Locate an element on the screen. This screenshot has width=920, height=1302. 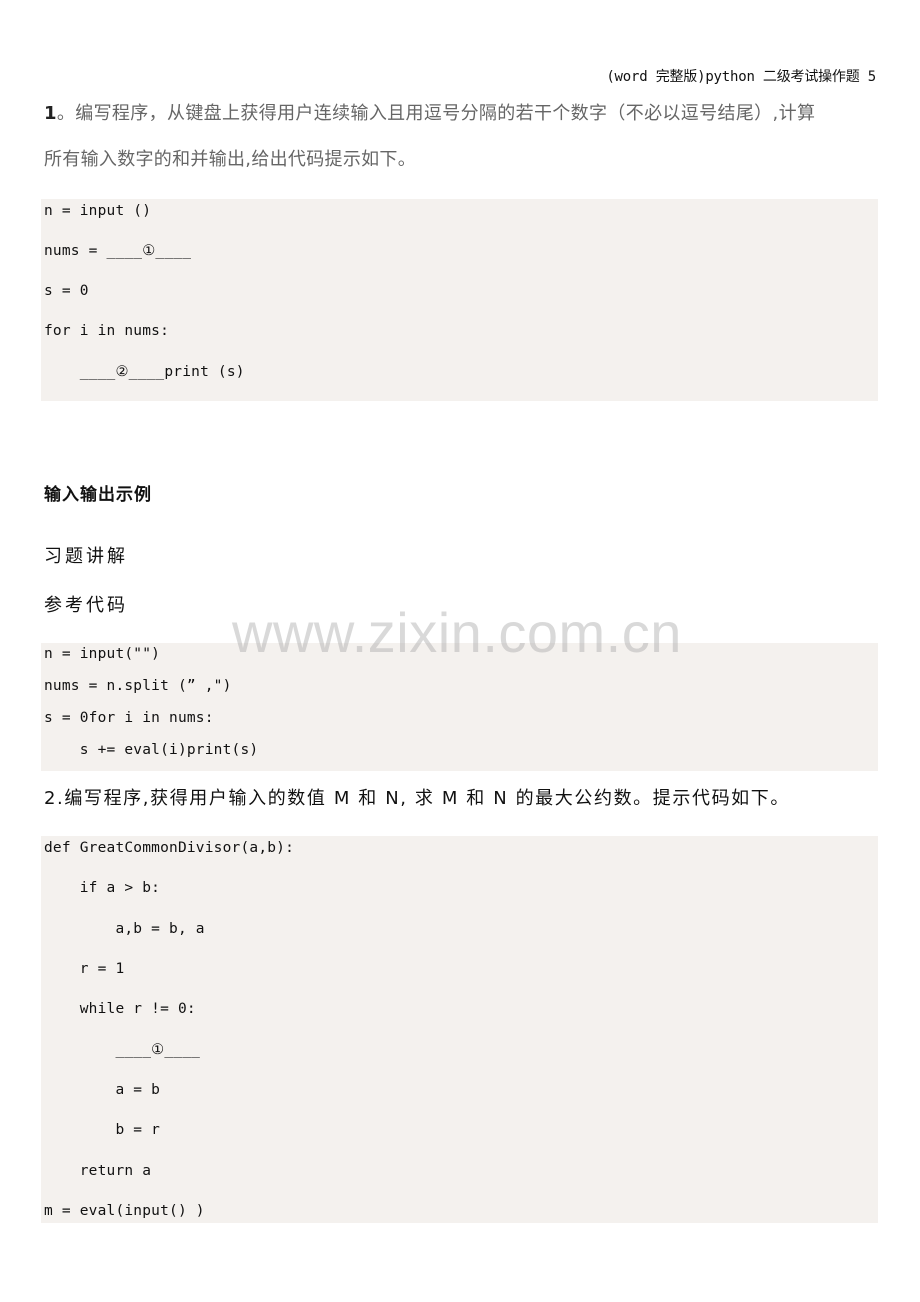
code-line: def GreatCommonDivisor(a,b): is located at coordinates (169, 848).